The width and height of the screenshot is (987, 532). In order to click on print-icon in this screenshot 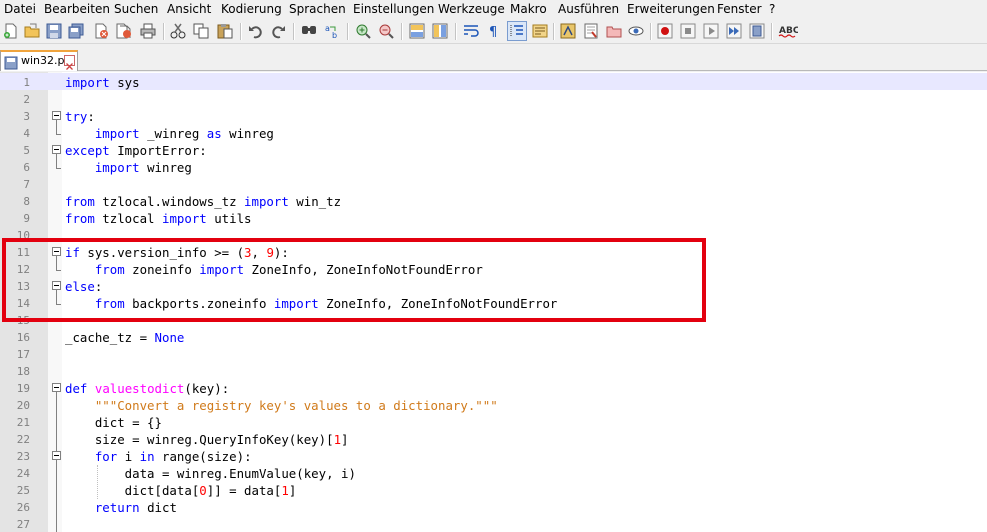, I will do `click(148, 31)`.